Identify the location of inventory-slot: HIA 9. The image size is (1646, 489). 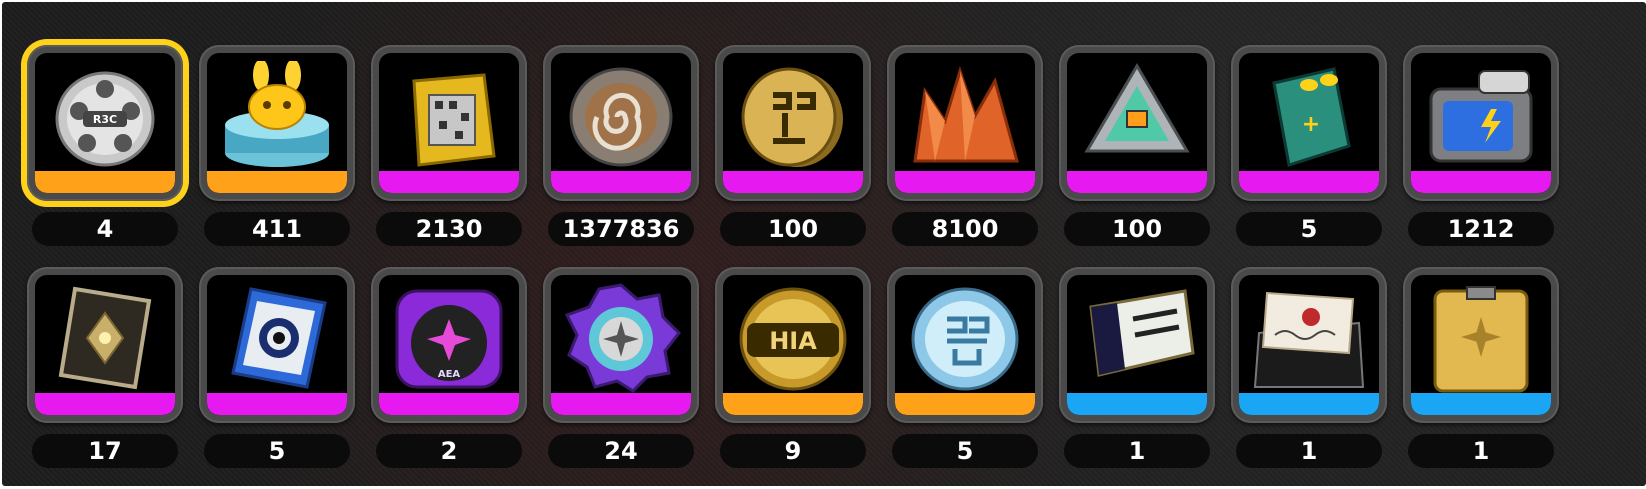
(793, 367).